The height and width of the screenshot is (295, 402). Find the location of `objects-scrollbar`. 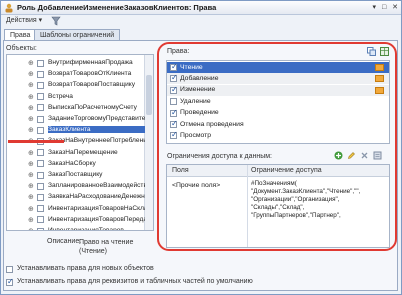

objects-scrollbar is located at coordinates (148, 142).